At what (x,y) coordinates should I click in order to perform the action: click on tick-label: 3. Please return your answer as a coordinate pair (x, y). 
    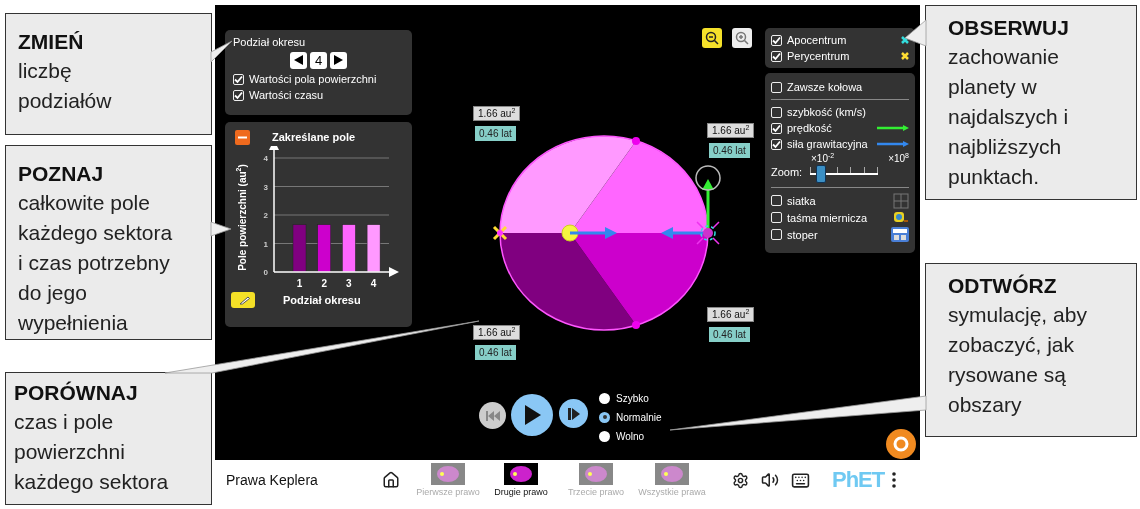
    Looking at the image, I should click on (265, 187).